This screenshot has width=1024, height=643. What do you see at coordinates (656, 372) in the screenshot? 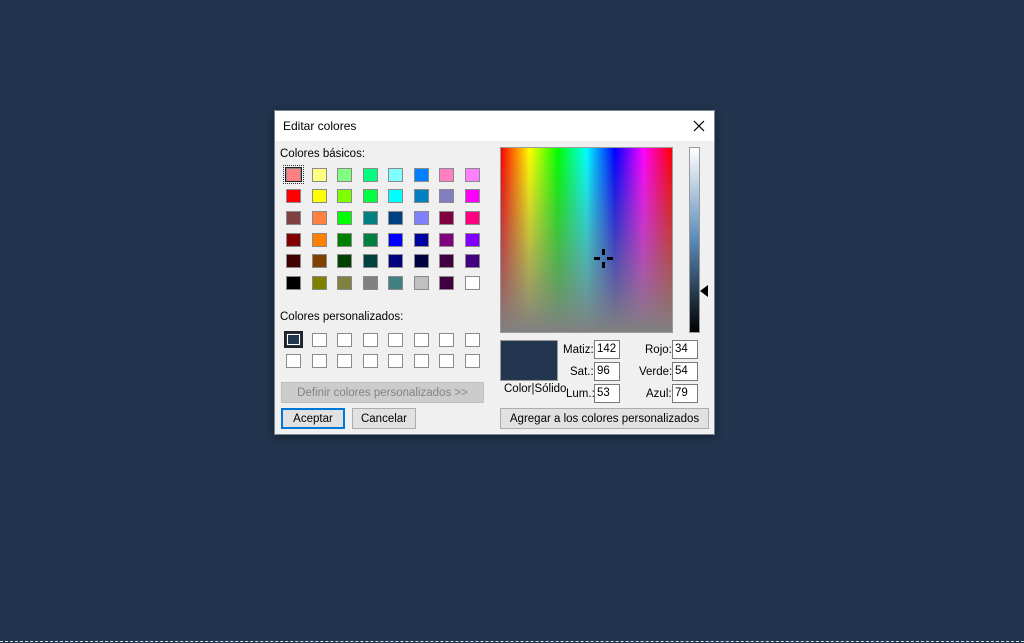
I see `green-label: Verde:` at bounding box center [656, 372].